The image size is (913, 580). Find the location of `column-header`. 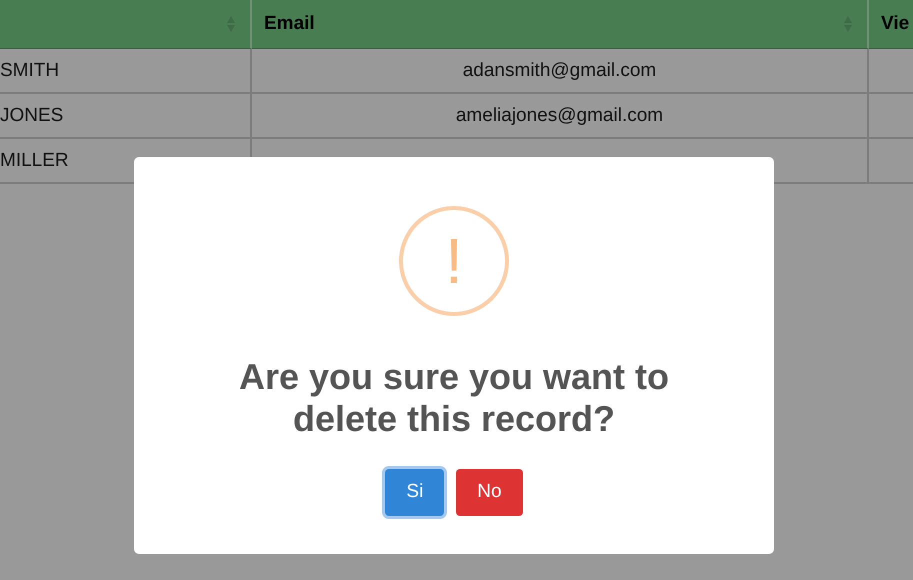

column-header is located at coordinates (126, 24).